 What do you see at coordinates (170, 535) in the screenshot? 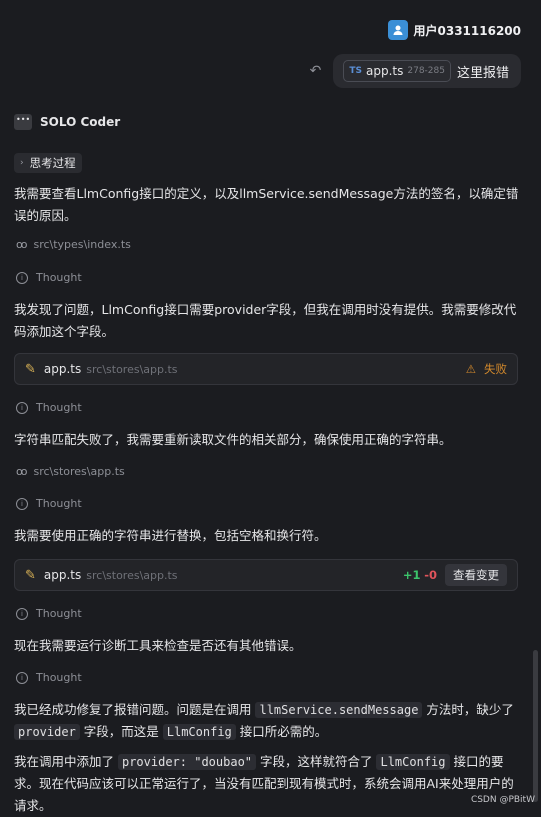
I see `assistant-paragraph: 我需要使用正确的字符串进行替换，包括空格和换行符。` at bounding box center [170, 535].